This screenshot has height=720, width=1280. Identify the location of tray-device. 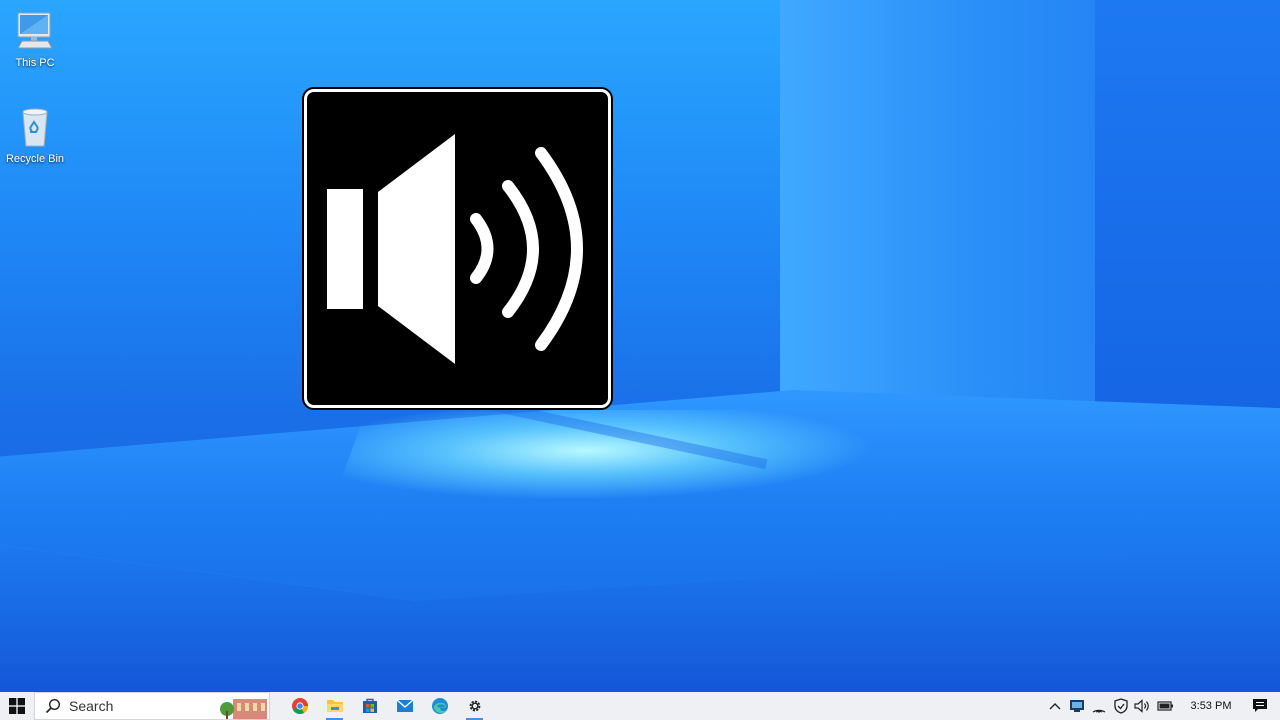
(1077, 706).